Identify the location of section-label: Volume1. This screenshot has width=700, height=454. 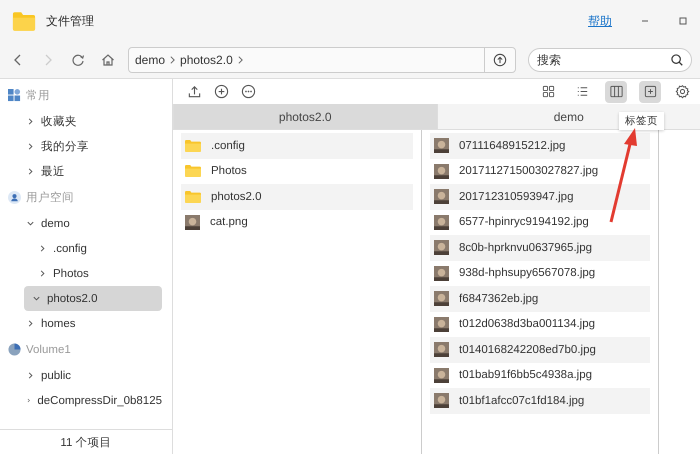
(48, 350).